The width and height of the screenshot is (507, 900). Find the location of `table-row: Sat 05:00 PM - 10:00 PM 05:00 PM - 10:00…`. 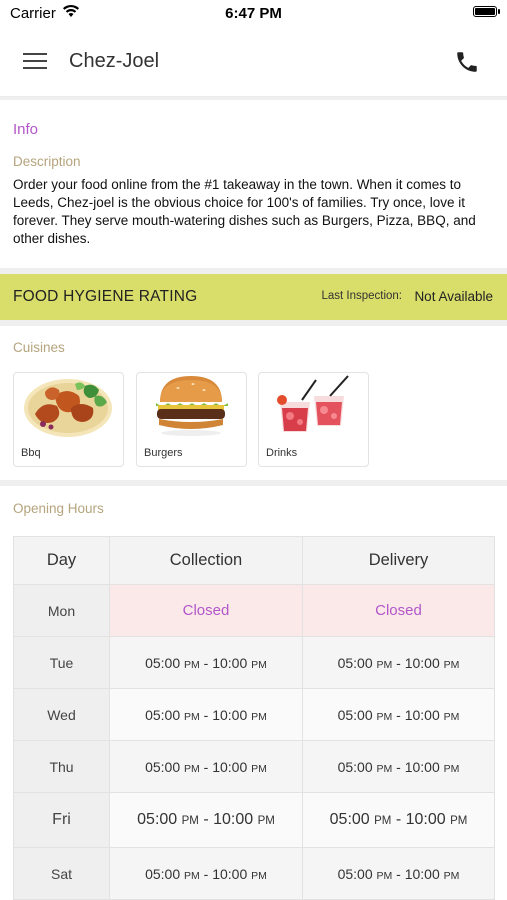

table-row: Sat 05:00 PM - 10:00 PM 05:00 PM - 10:00… is located at coordinates (254, 873).